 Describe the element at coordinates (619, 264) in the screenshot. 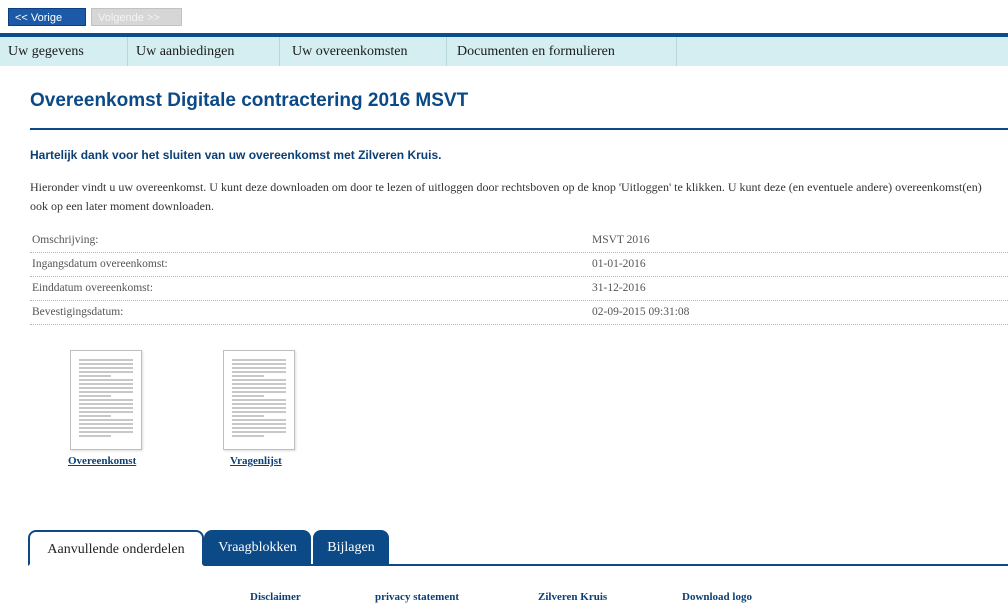

I see `detail-value: 01-01-2016` at that location.